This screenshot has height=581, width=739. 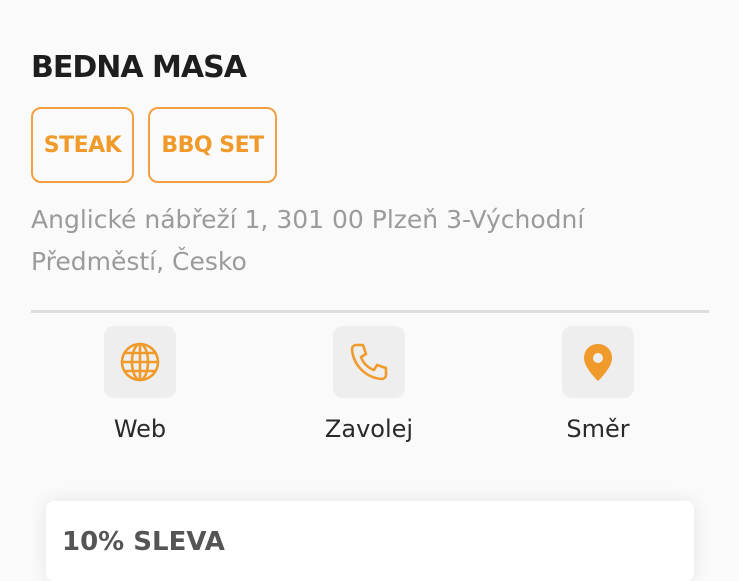 What do you see at coordinates (598, 429) in the screenshot?
I see `directions-label: Směr` at bounding box center [598, 429].